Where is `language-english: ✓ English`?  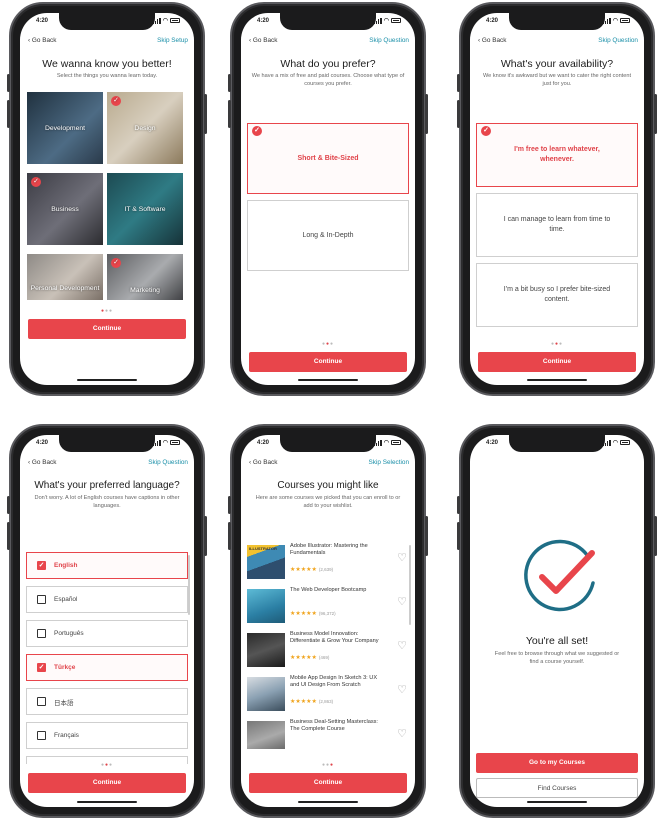 language-english: ✓ English is located at coordinates (107, 565).